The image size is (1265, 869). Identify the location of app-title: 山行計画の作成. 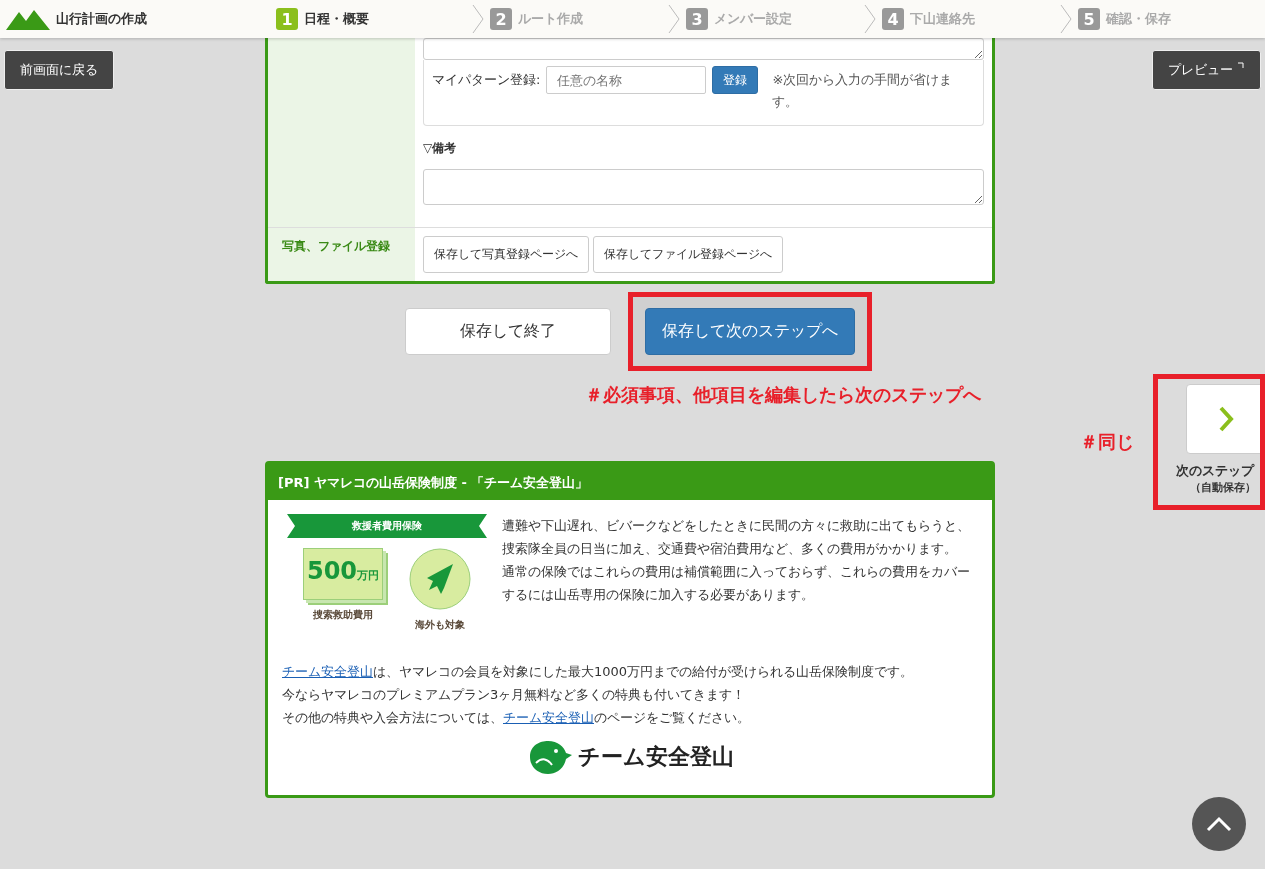
(101, 19).